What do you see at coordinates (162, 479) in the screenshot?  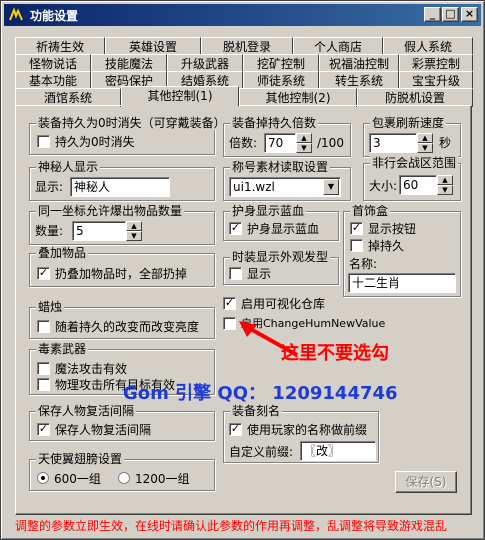 I see `wings-1200-label: 1200一组` at bounding box center [162, 479].